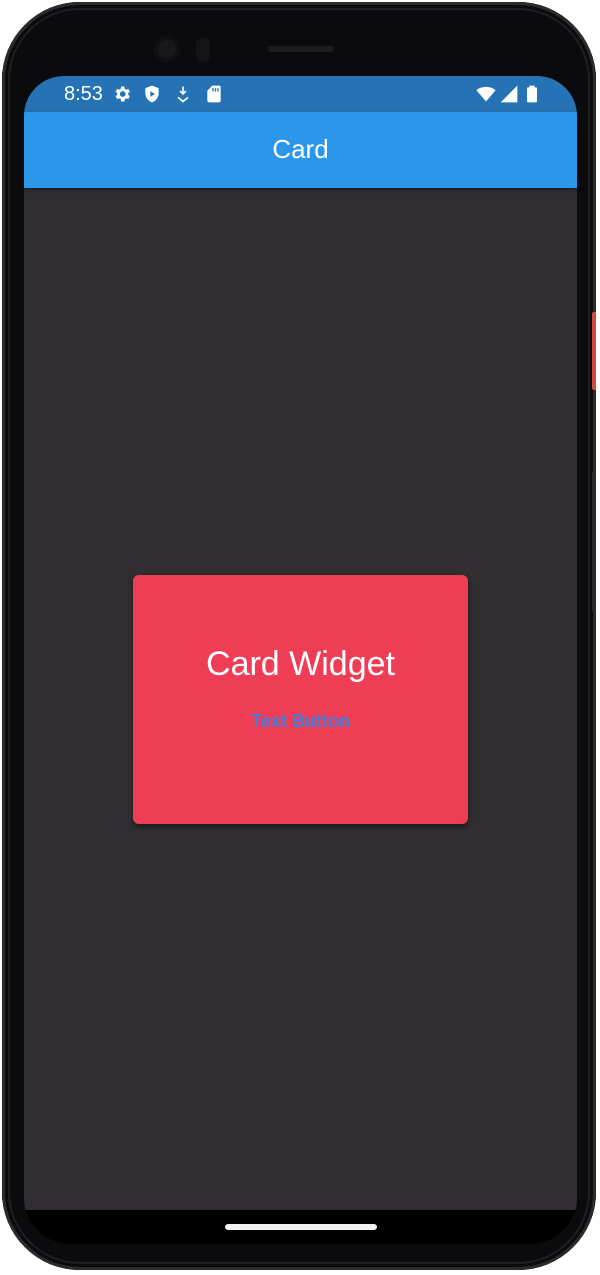 The height and width of the screenshot is (1275, 600). I want to click on app-bar: Card, so click(300, 150).